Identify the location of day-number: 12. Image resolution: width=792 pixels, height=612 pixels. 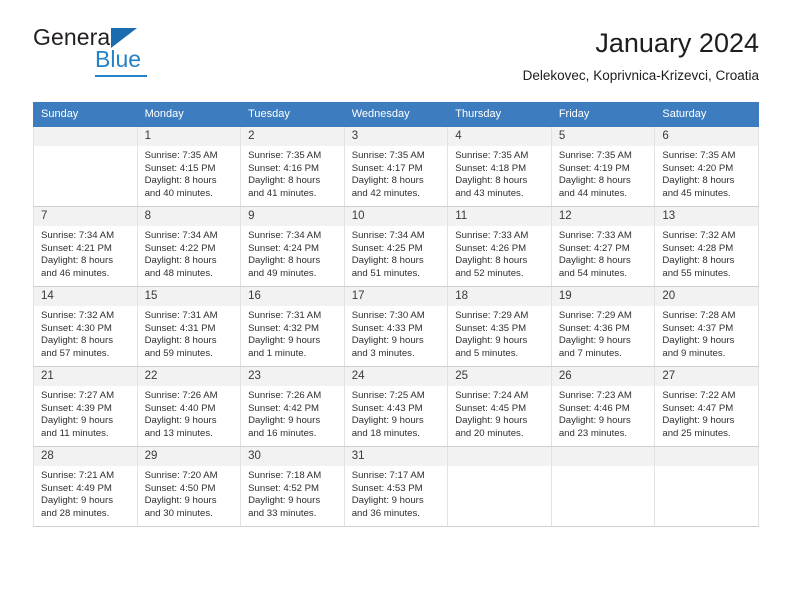
(603, 216).